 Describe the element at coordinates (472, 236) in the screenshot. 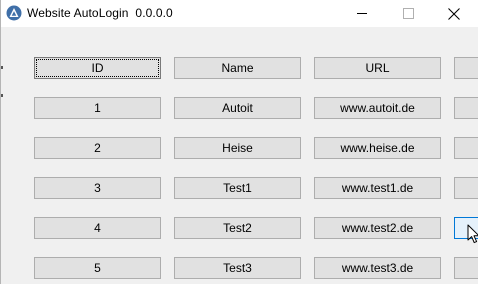

I see `mouse-pointer-icon` at that location.